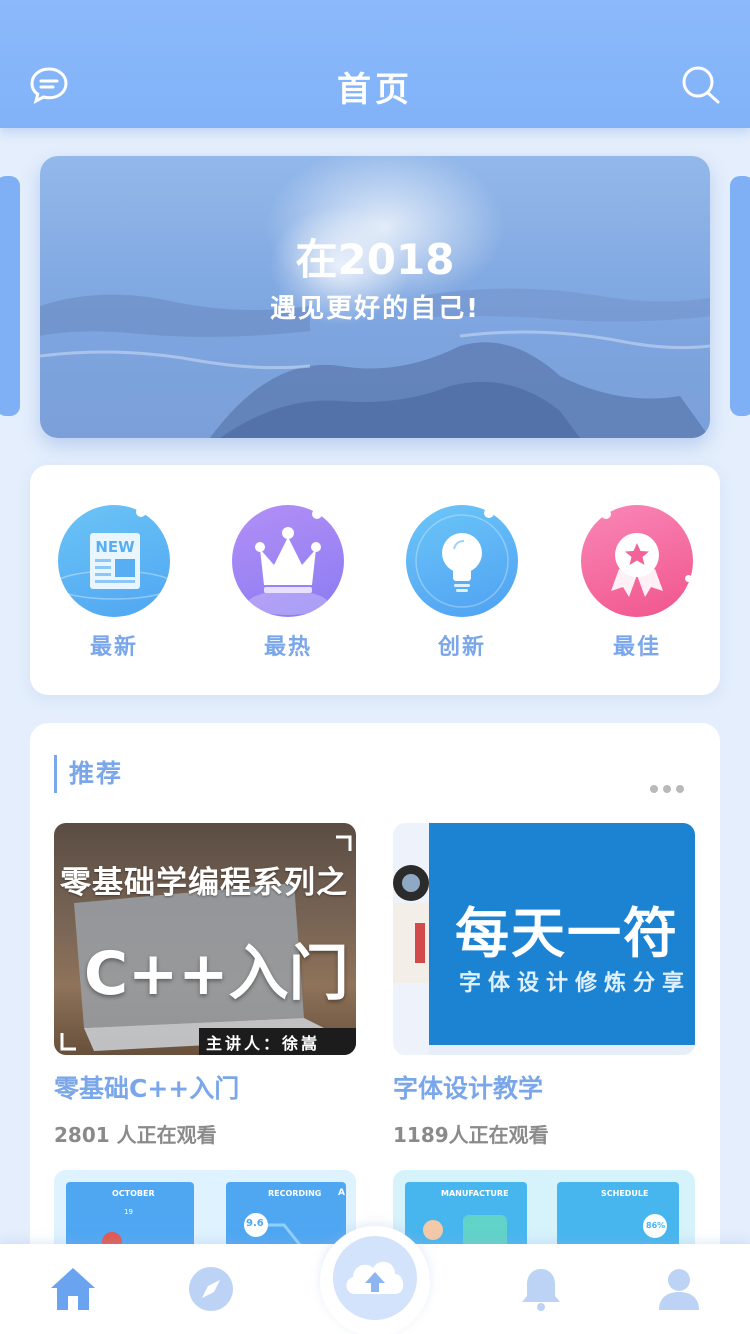 This screenshot has width=750, height=1334. Describe the element at coordinates (468, 1088) in the screenshot. I see `course-title: 字体设计教学` at that location.